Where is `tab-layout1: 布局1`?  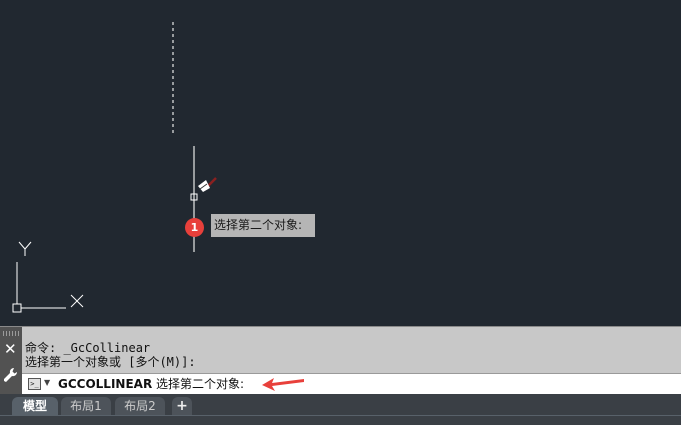
tab-layout1: 布局1 is located at coordinates (86, 406).